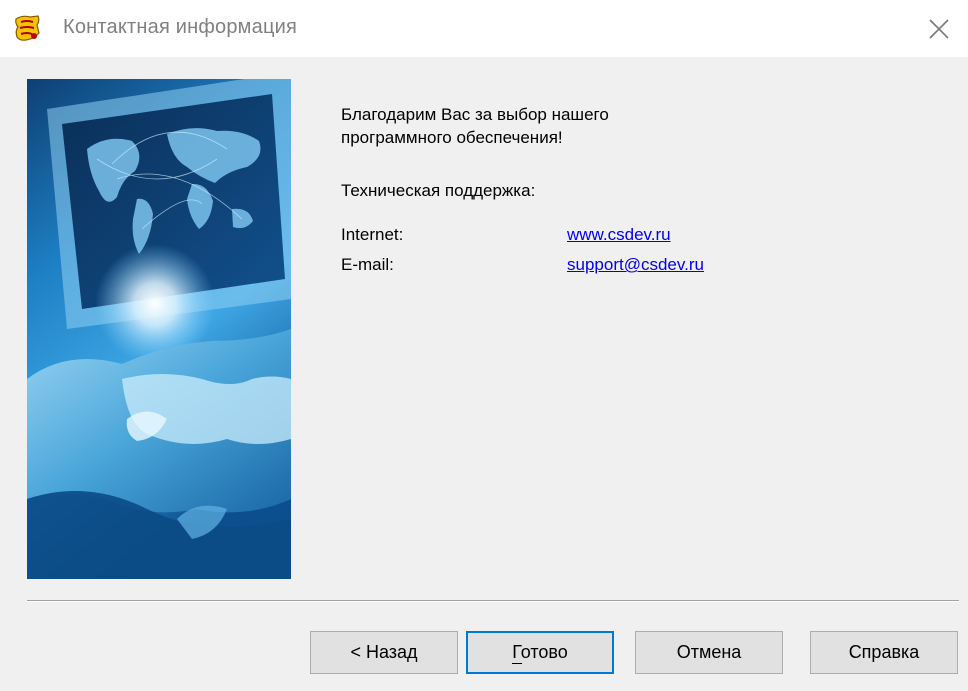 This screenshot has height=691, width=968. What do you see at coordinates (484, 28) in the screenshot?
I see `title-bar: Контактная информация` at bounding box center [484, 28].